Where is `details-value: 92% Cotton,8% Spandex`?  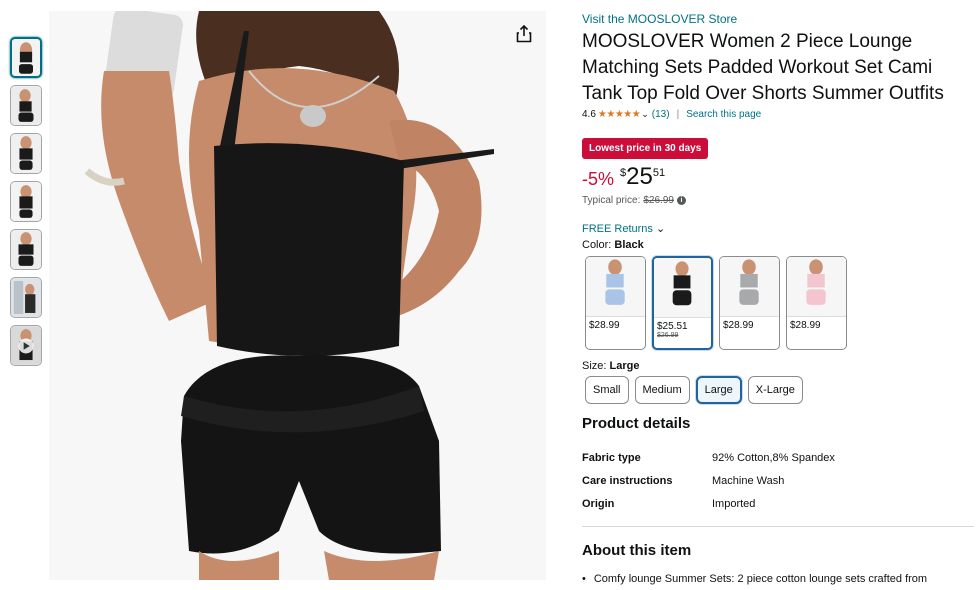 details-value: 92% Cotton,8% Spandex is located at coordinates (773, 457).